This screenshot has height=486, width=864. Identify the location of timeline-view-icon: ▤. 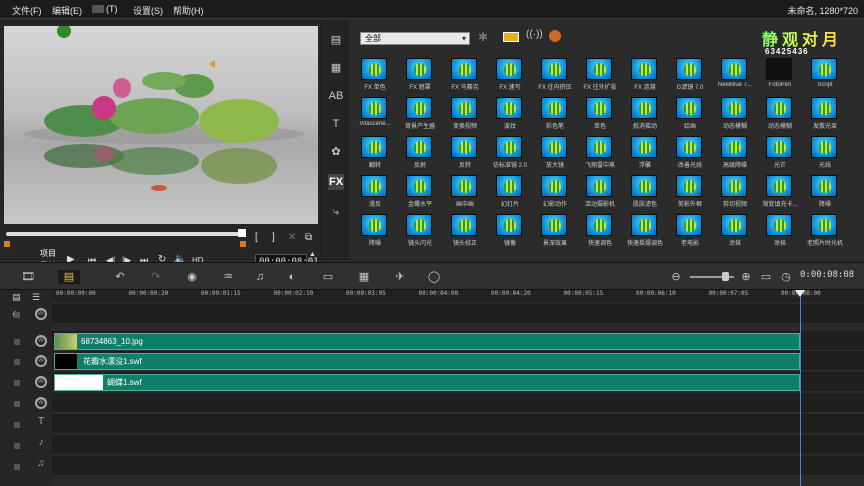
(69, 277).